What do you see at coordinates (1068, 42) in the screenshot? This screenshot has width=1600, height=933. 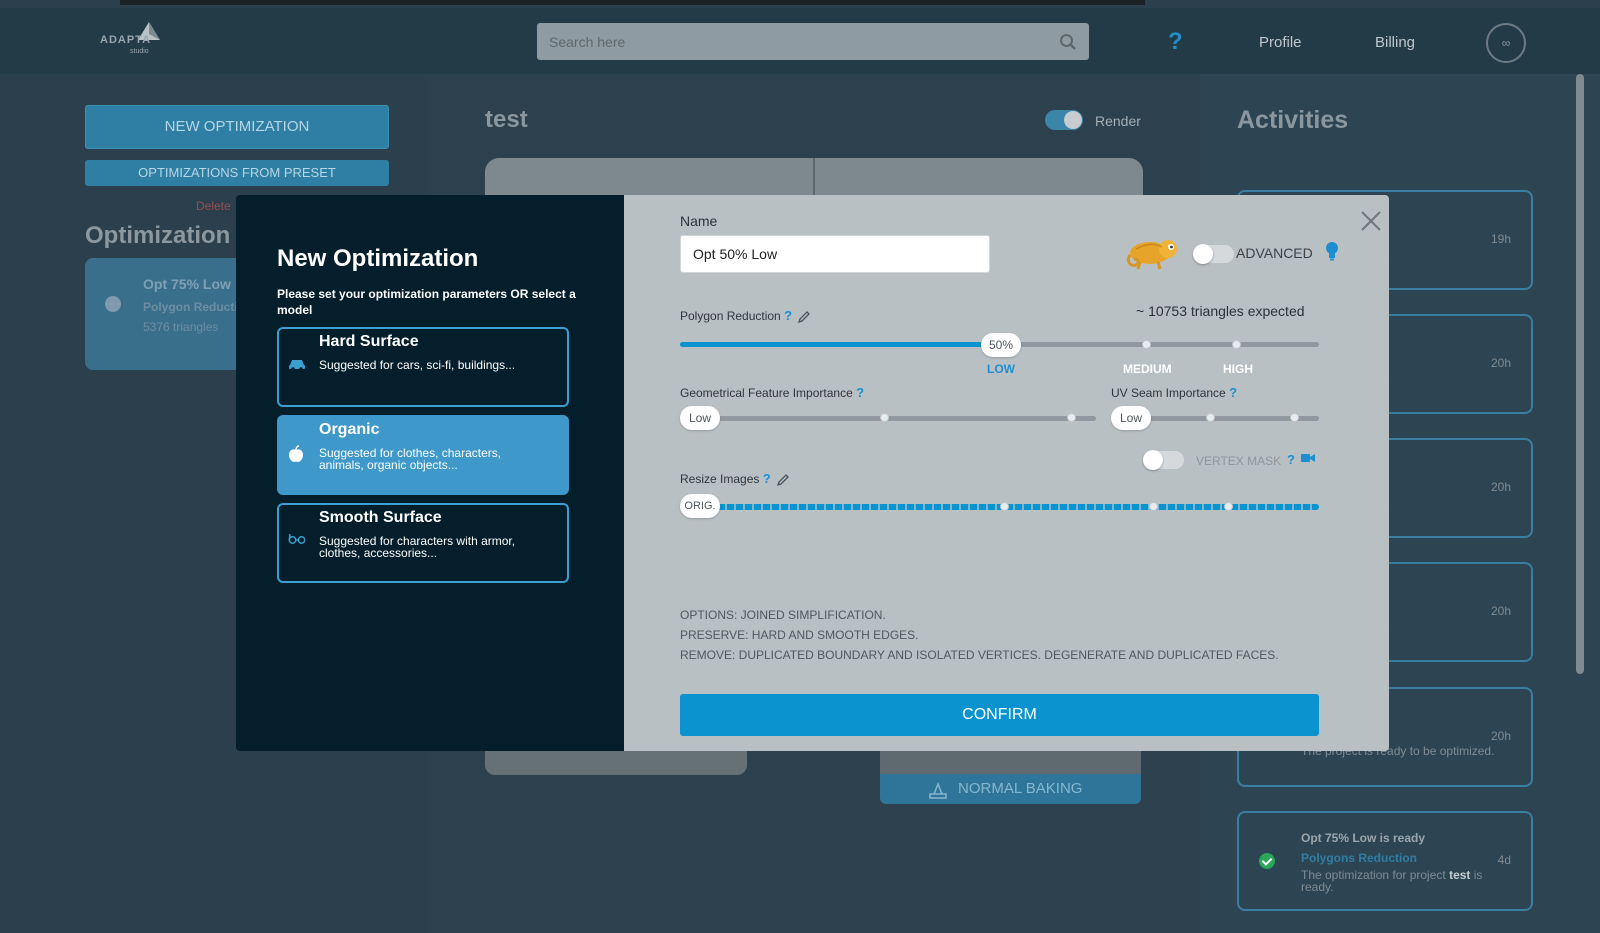 I see `search-icon` at bounding box center [1068, 42].